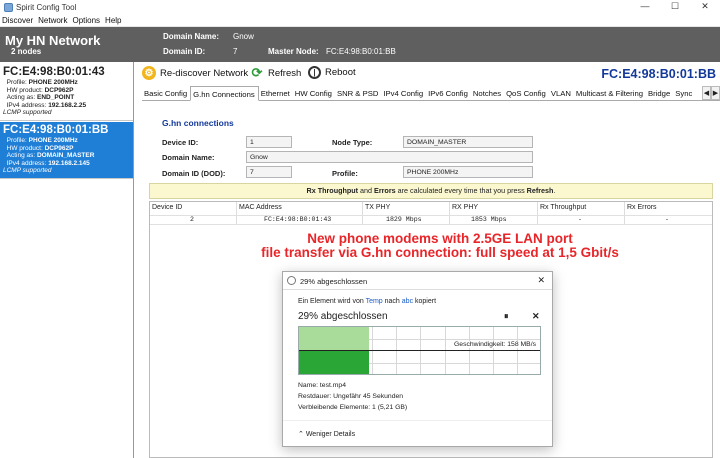  What do you see at coordinates (378, 207) in the screenshot?
I see `col-header-tx-phy: TX PHY` at bounding box center [378, 207].